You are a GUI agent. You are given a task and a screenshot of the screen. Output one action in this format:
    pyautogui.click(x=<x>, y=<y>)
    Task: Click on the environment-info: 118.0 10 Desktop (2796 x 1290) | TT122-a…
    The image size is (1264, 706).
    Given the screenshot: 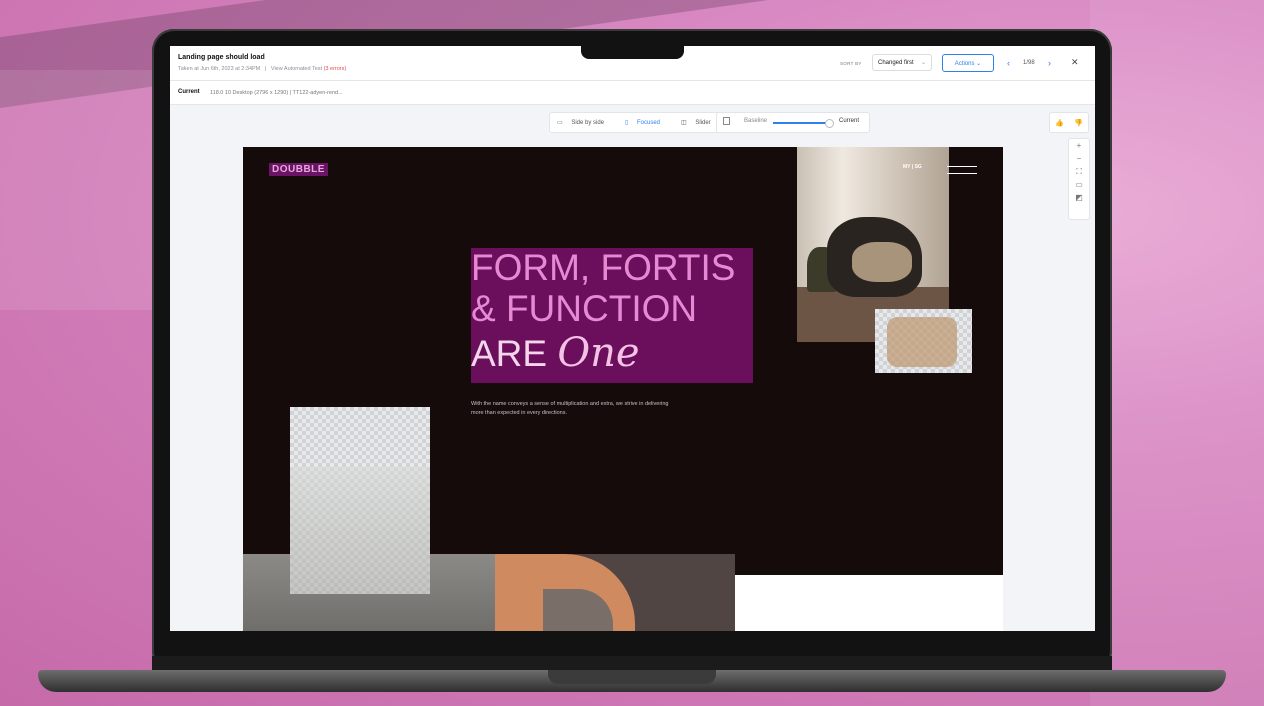 What is the action you would take?
    pyautogui.click(x=276, y=93)
    